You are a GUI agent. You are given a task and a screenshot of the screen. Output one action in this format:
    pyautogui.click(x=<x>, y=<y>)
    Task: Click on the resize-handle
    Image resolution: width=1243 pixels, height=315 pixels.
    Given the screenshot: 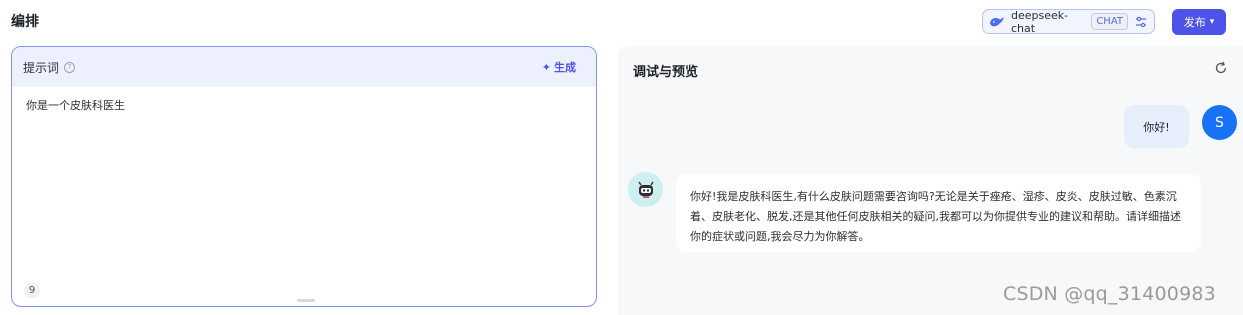 What is the action you would take?
    pyautogui.click(x=306, y=300)
    